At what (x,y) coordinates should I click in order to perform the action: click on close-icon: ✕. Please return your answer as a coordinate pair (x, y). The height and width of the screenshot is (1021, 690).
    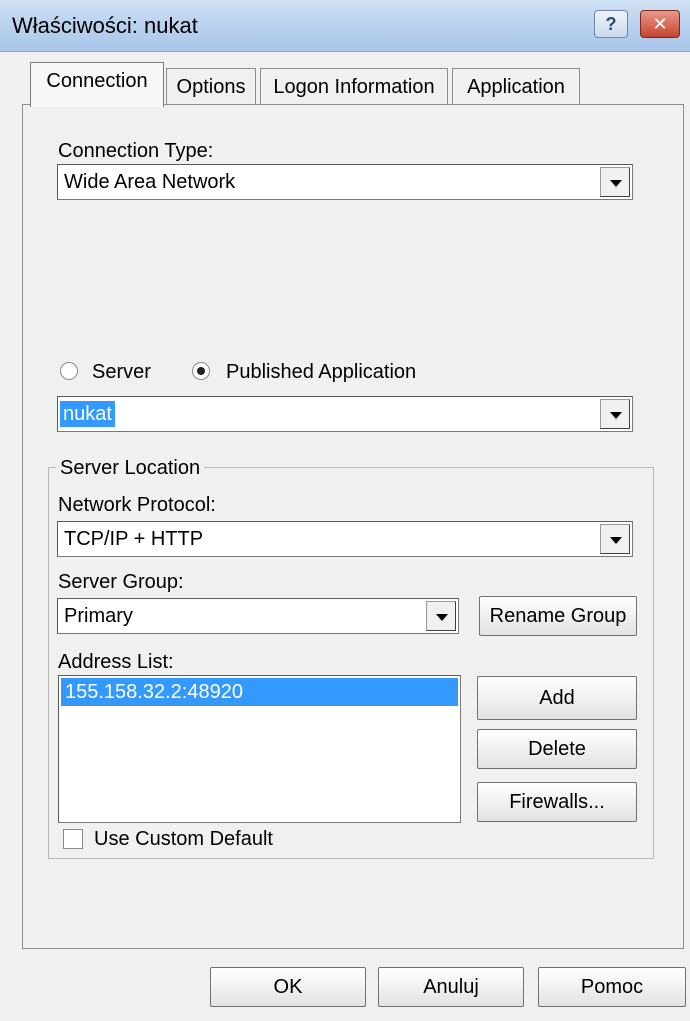
    Looking at the image, I should click on (660, 24).